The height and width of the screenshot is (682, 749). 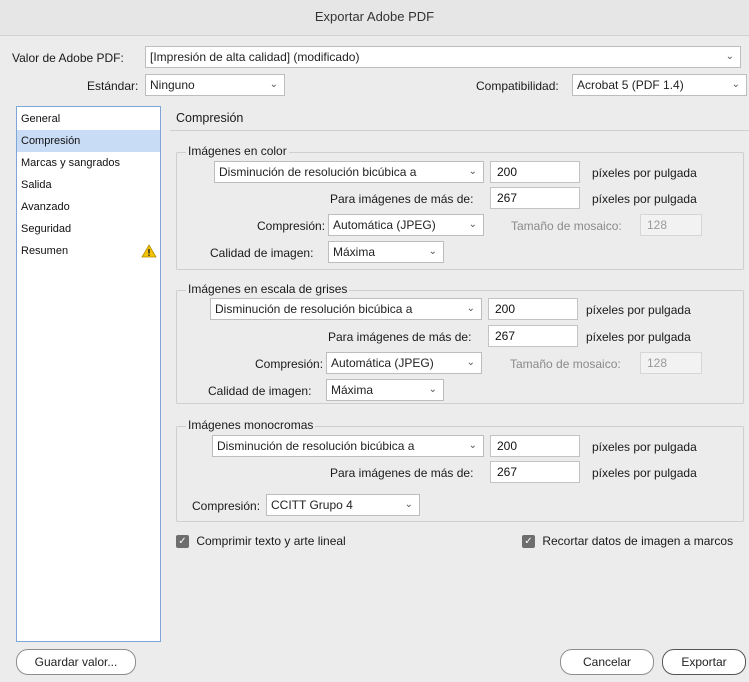 What do you see at coordinates (535, 472) in the screenshot?
I see `mono-above-input: 267` at bounding box center [535, 472].